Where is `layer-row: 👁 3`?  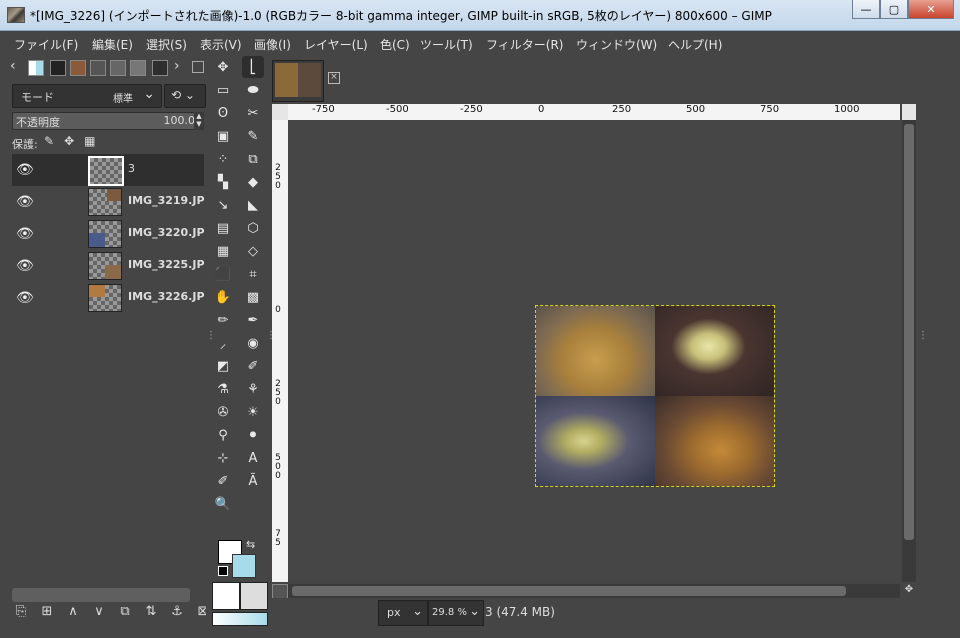
layer-row: 👁 3 is located at coordinates (108, 170).